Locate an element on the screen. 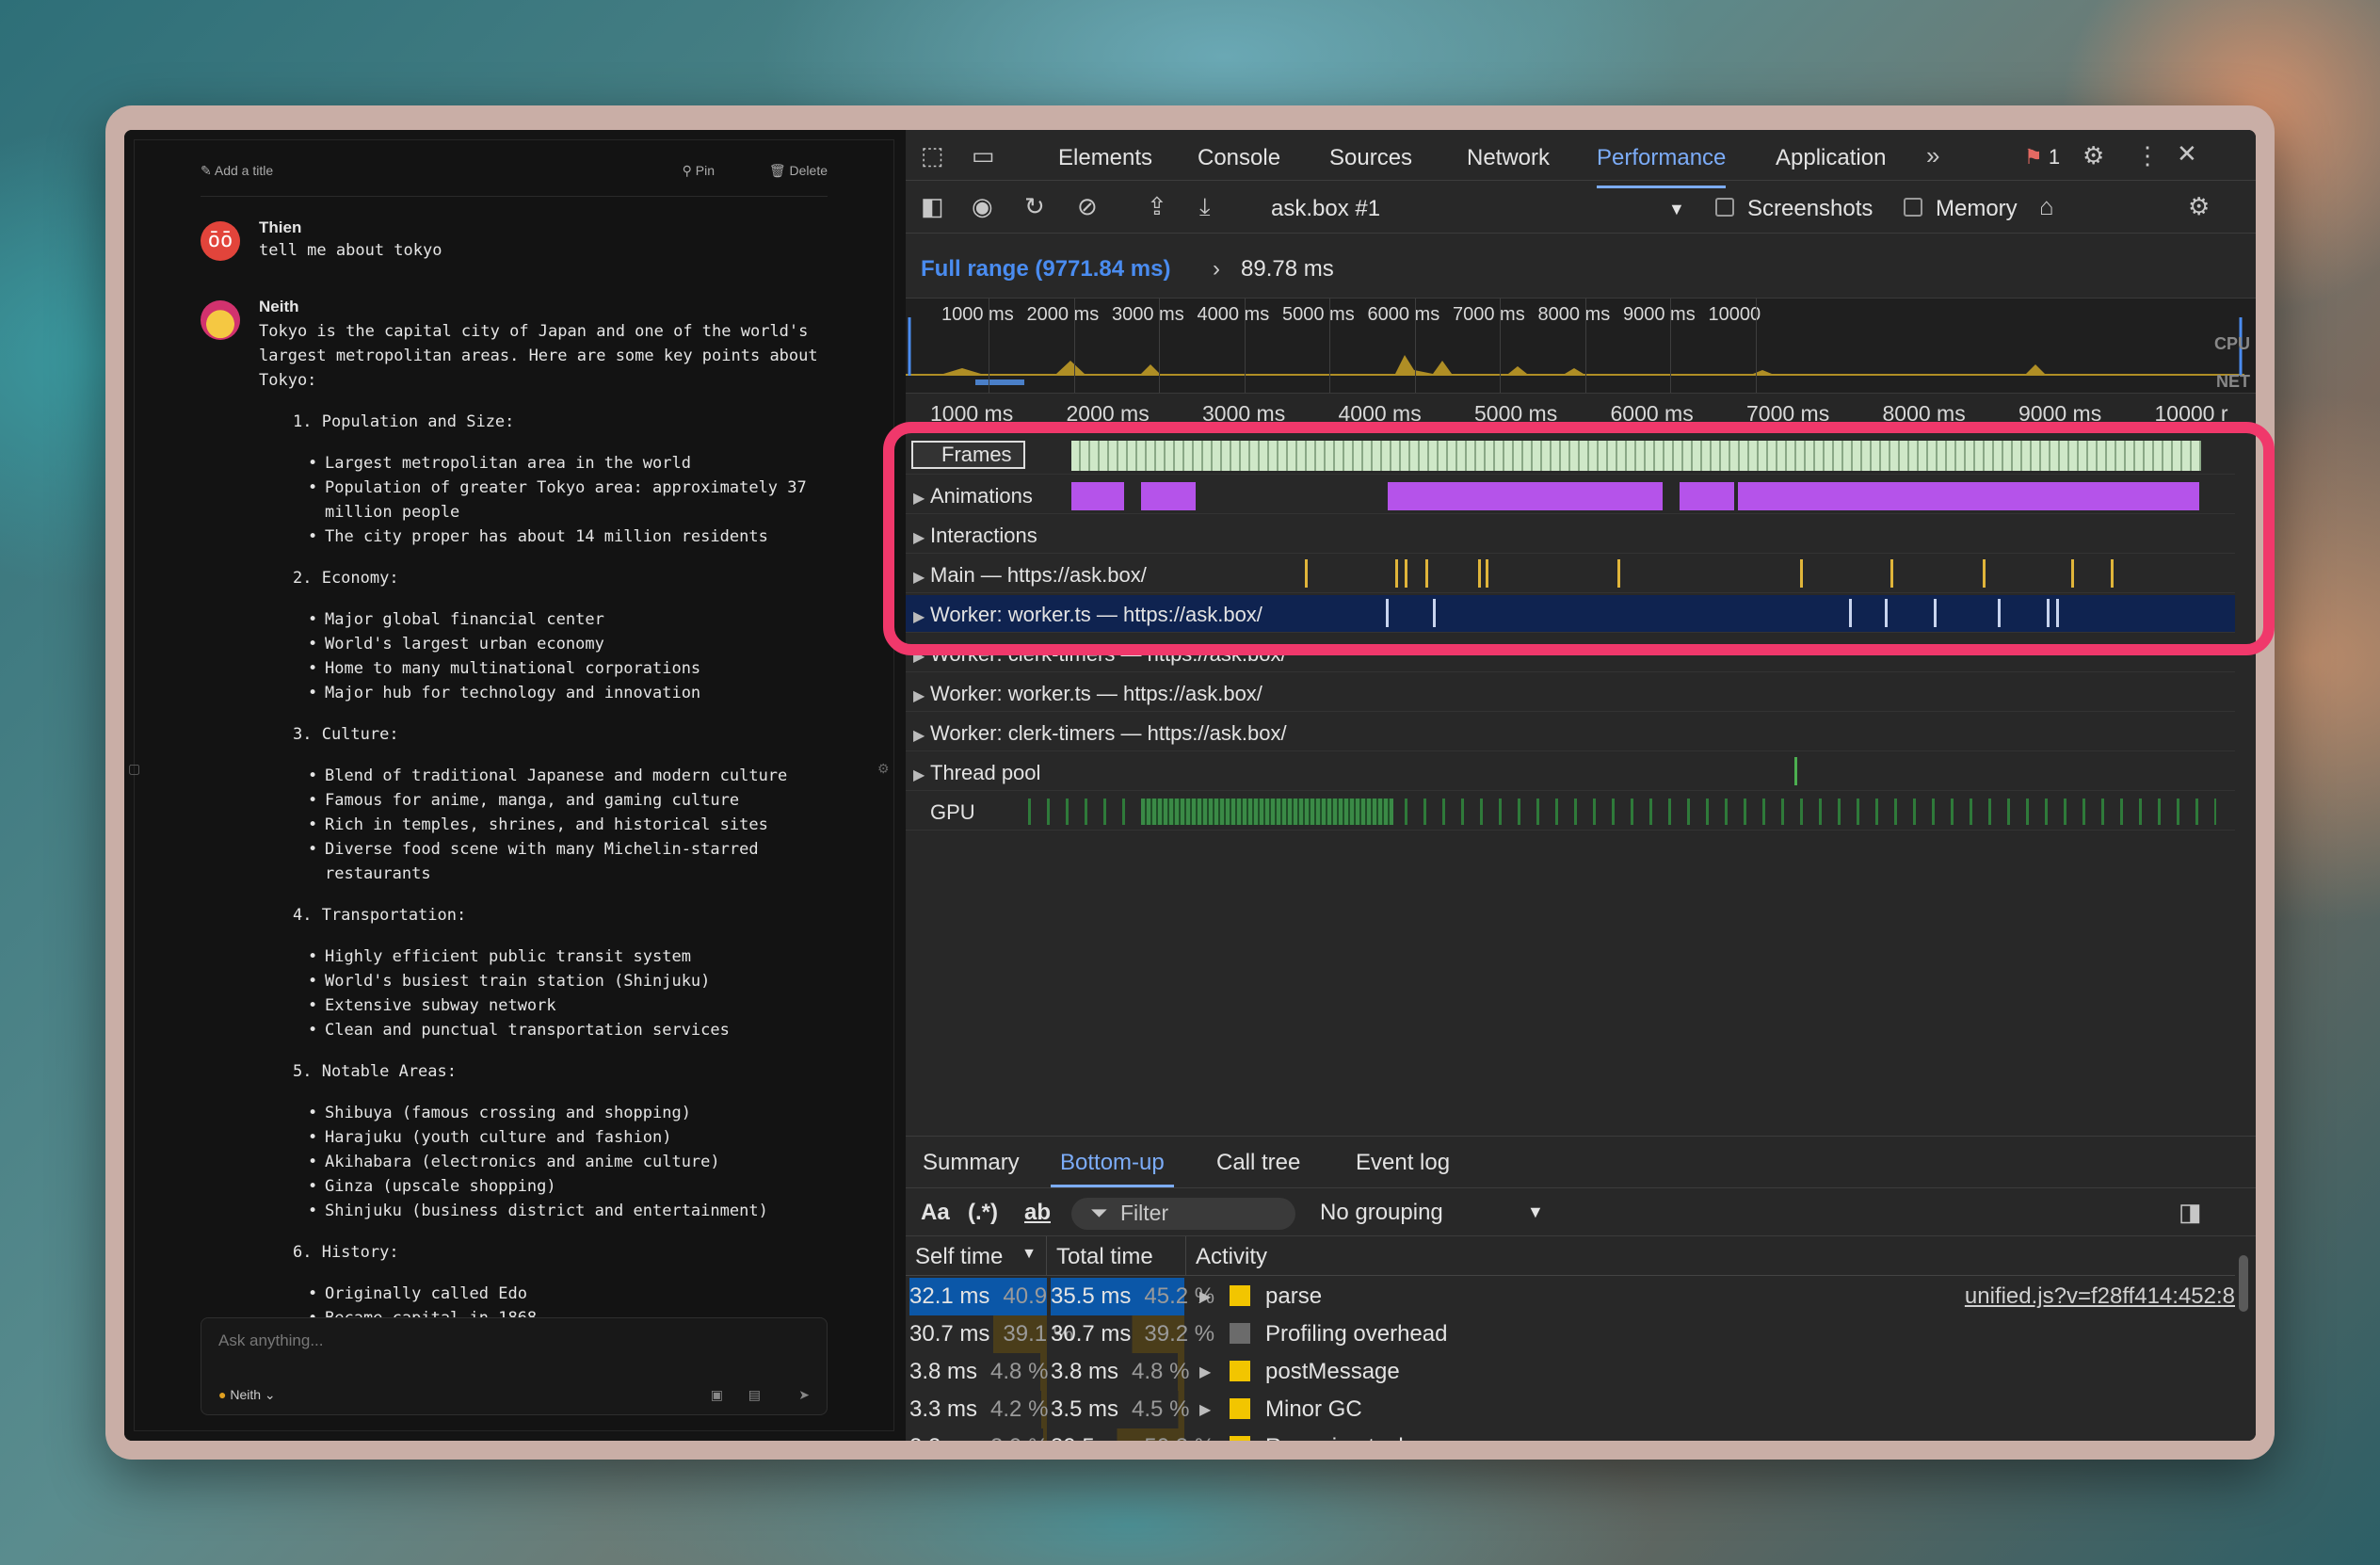  sidebar-toggle-icon: ▢ is located at coordinates (134, 769).